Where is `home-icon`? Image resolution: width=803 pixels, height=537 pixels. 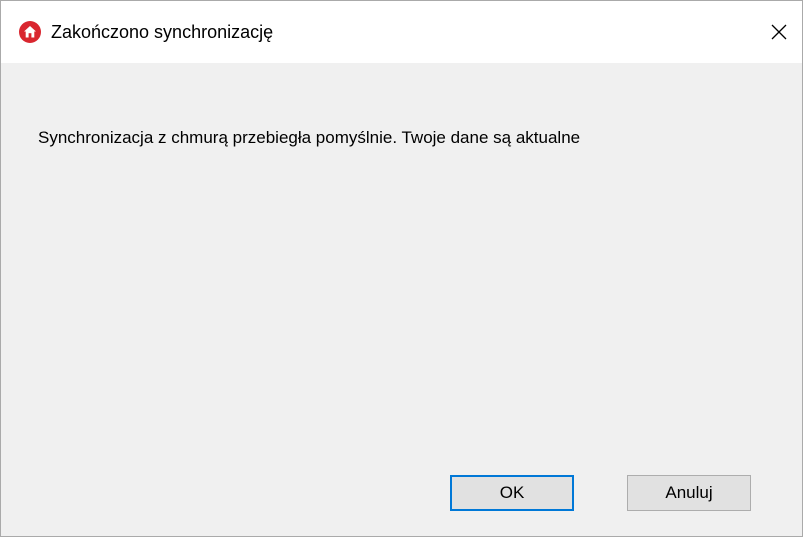 home-icon is located at coordinates (30, 32).